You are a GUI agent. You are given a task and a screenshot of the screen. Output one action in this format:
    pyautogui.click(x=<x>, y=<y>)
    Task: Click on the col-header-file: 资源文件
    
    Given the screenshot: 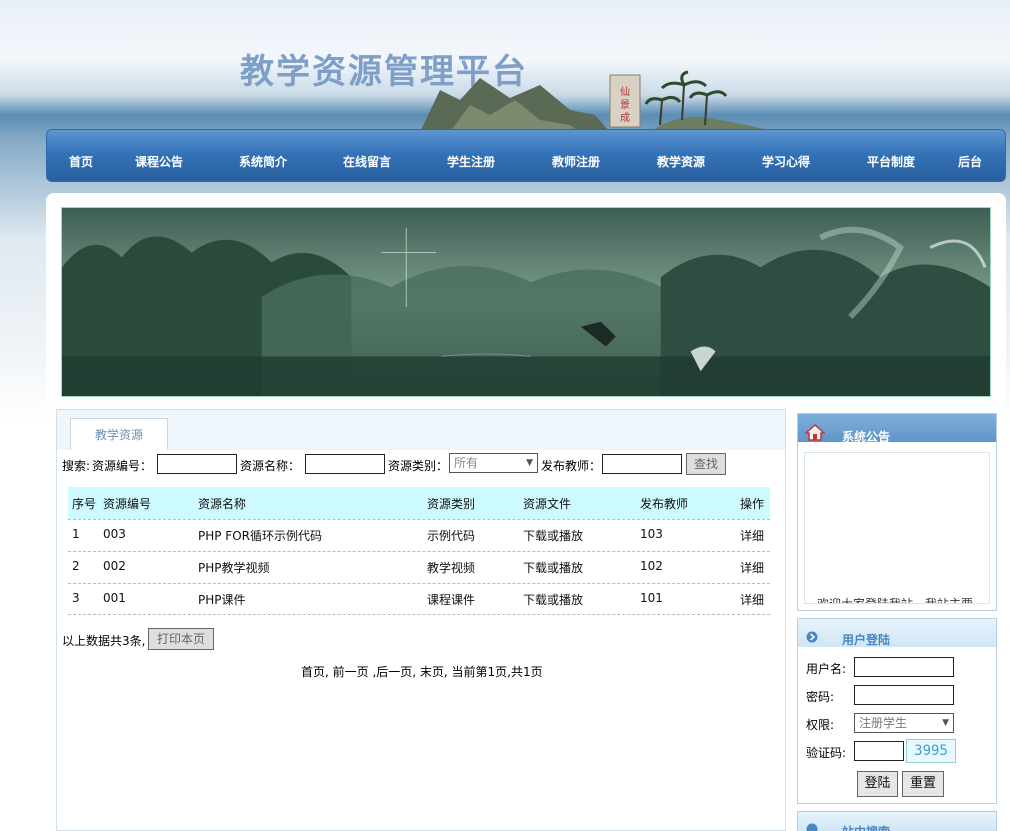 What is the action you would take?
    pyautogui.click(x=547, y=504)
    